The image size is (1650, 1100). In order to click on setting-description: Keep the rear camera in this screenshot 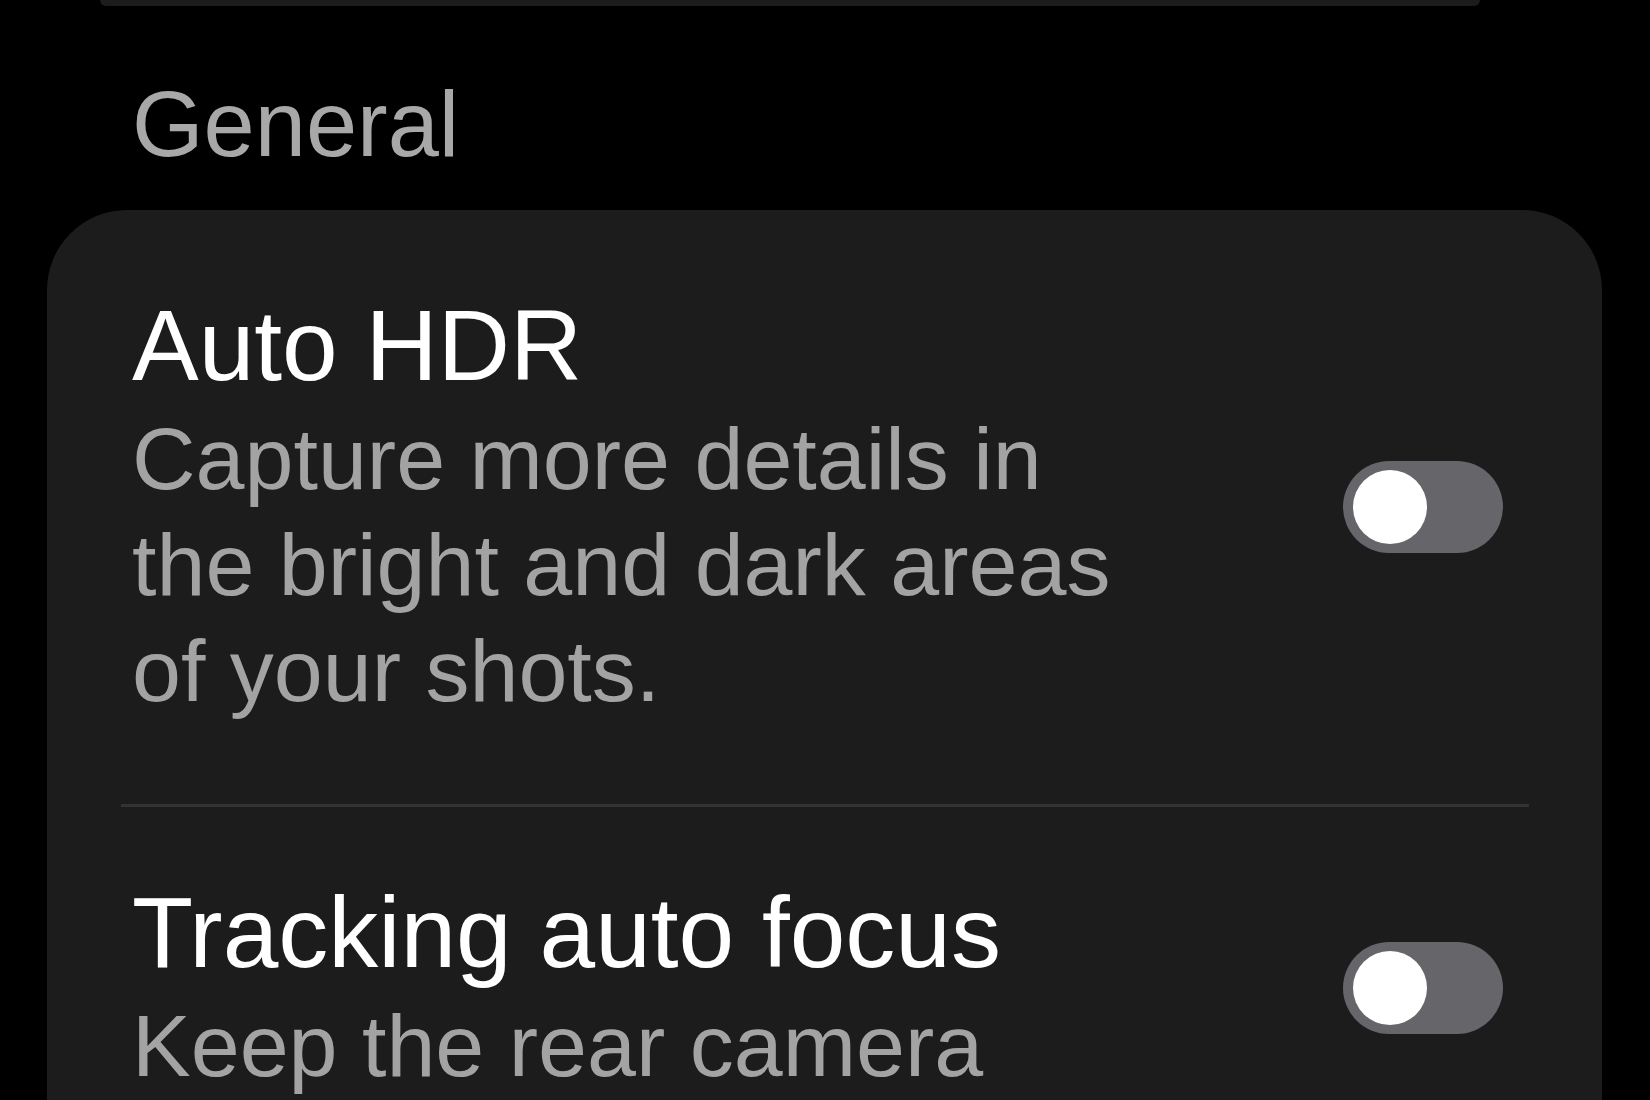, I will do `click(558, 1046)`.